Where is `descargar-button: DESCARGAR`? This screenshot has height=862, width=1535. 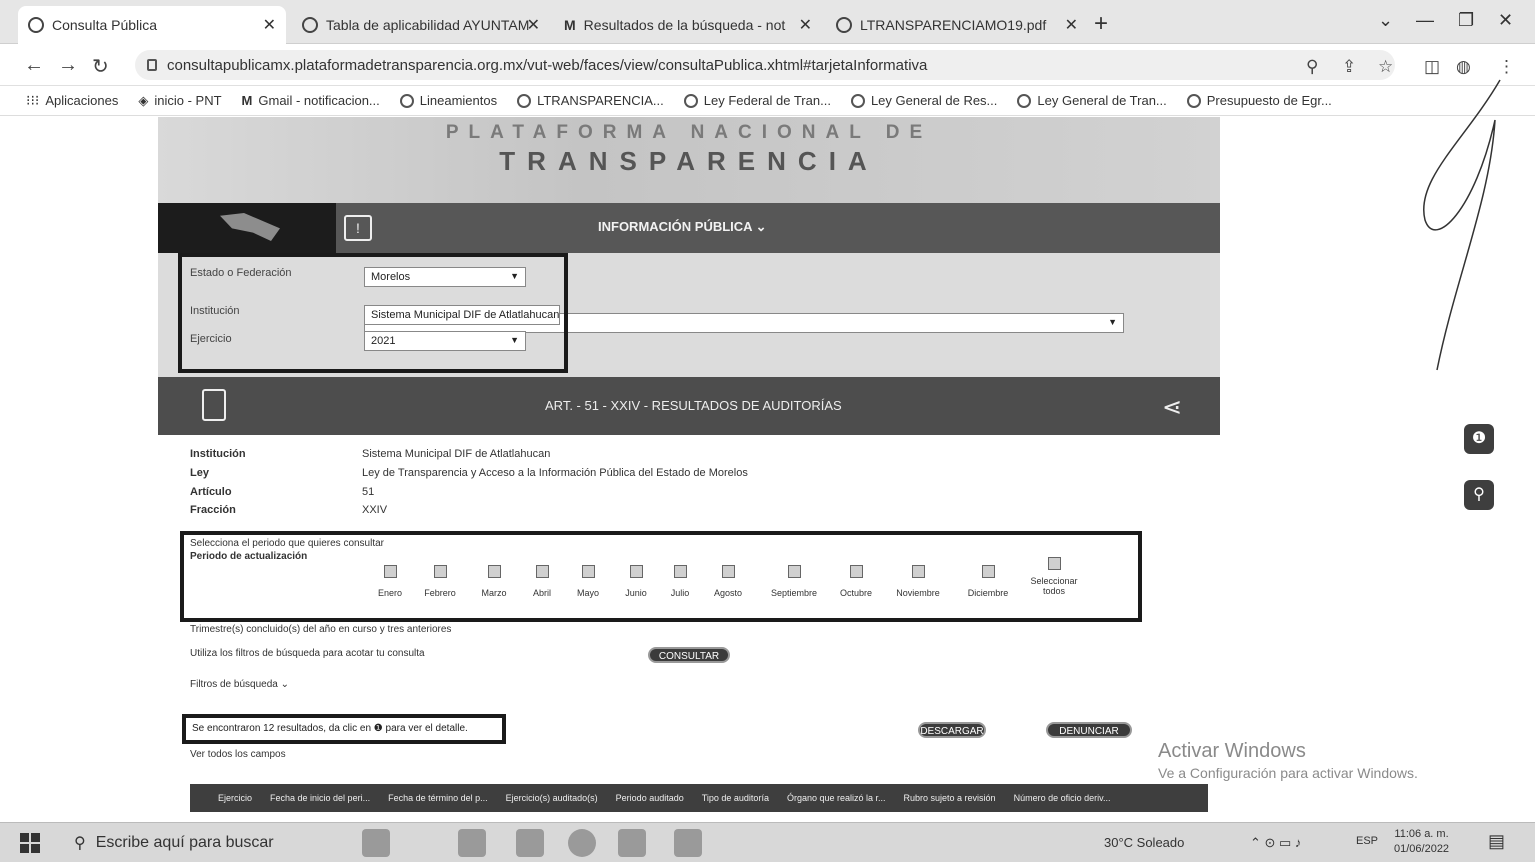 descargar-button: DESCARGAR is located at coordinates (952, 730).